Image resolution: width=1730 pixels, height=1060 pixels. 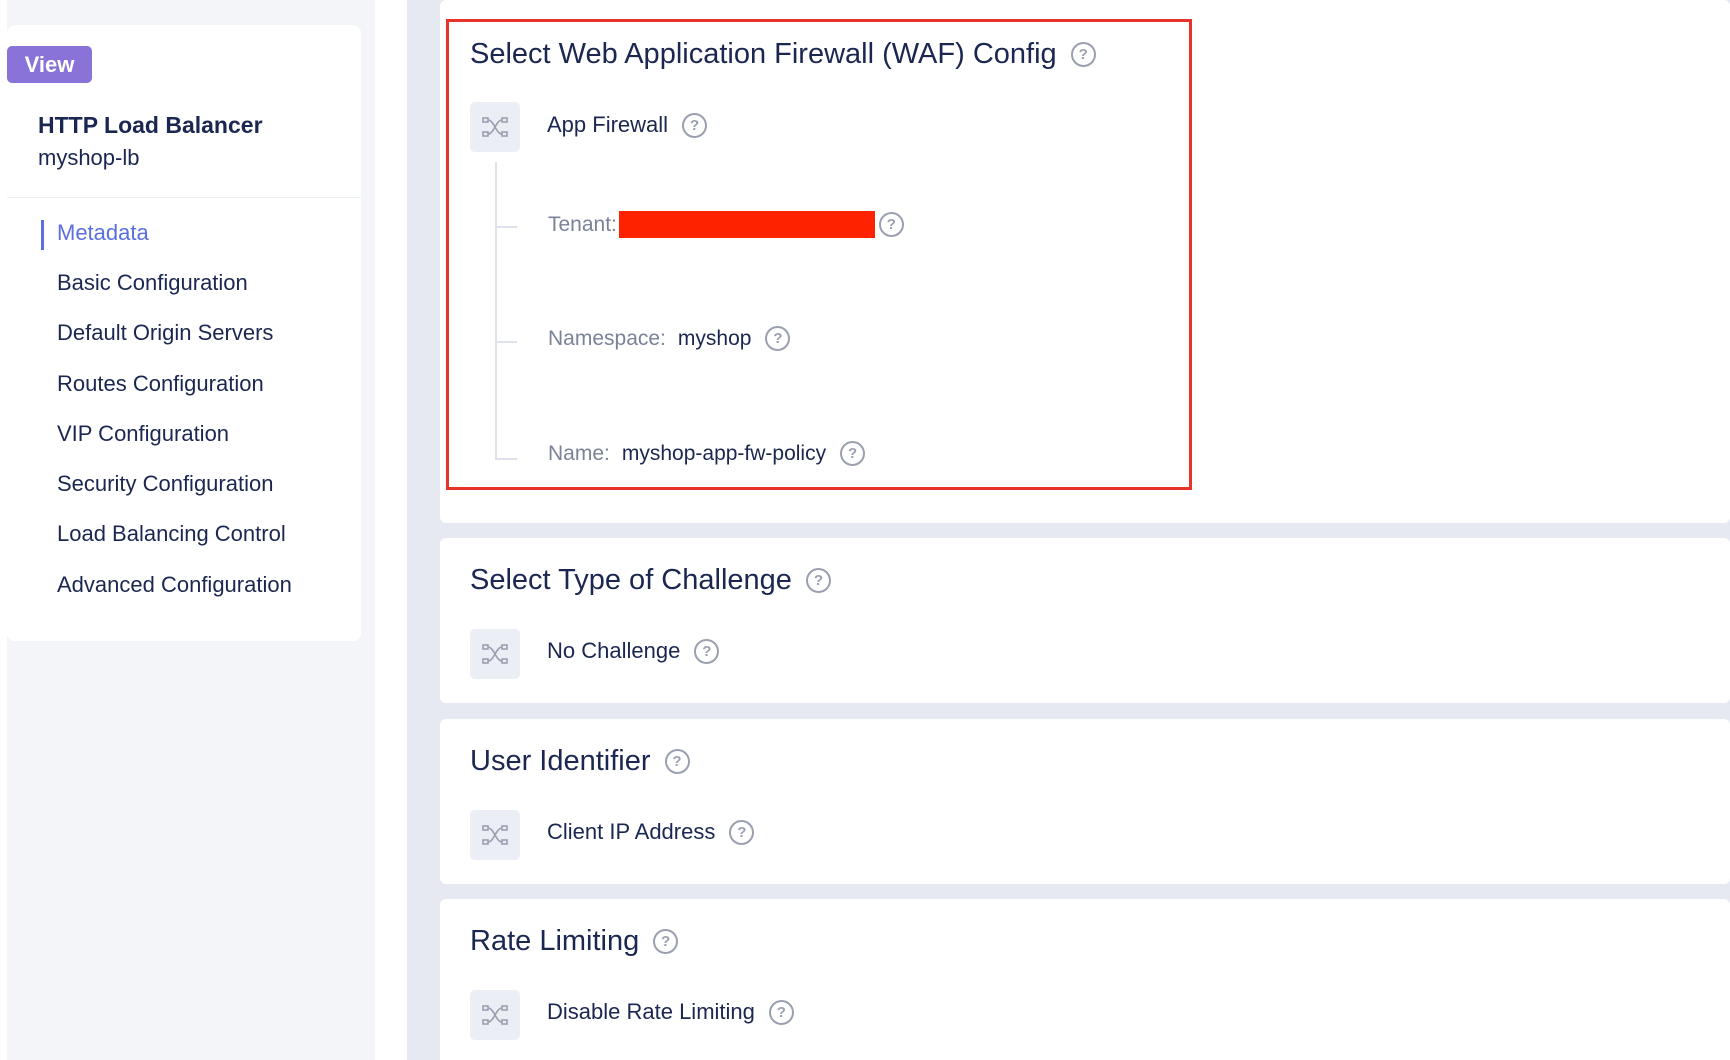 What do you see at coordinates (608, 124) in the screenshot?
I see `waf-choice-label: App Firewall` at bounding box center [608, 124].